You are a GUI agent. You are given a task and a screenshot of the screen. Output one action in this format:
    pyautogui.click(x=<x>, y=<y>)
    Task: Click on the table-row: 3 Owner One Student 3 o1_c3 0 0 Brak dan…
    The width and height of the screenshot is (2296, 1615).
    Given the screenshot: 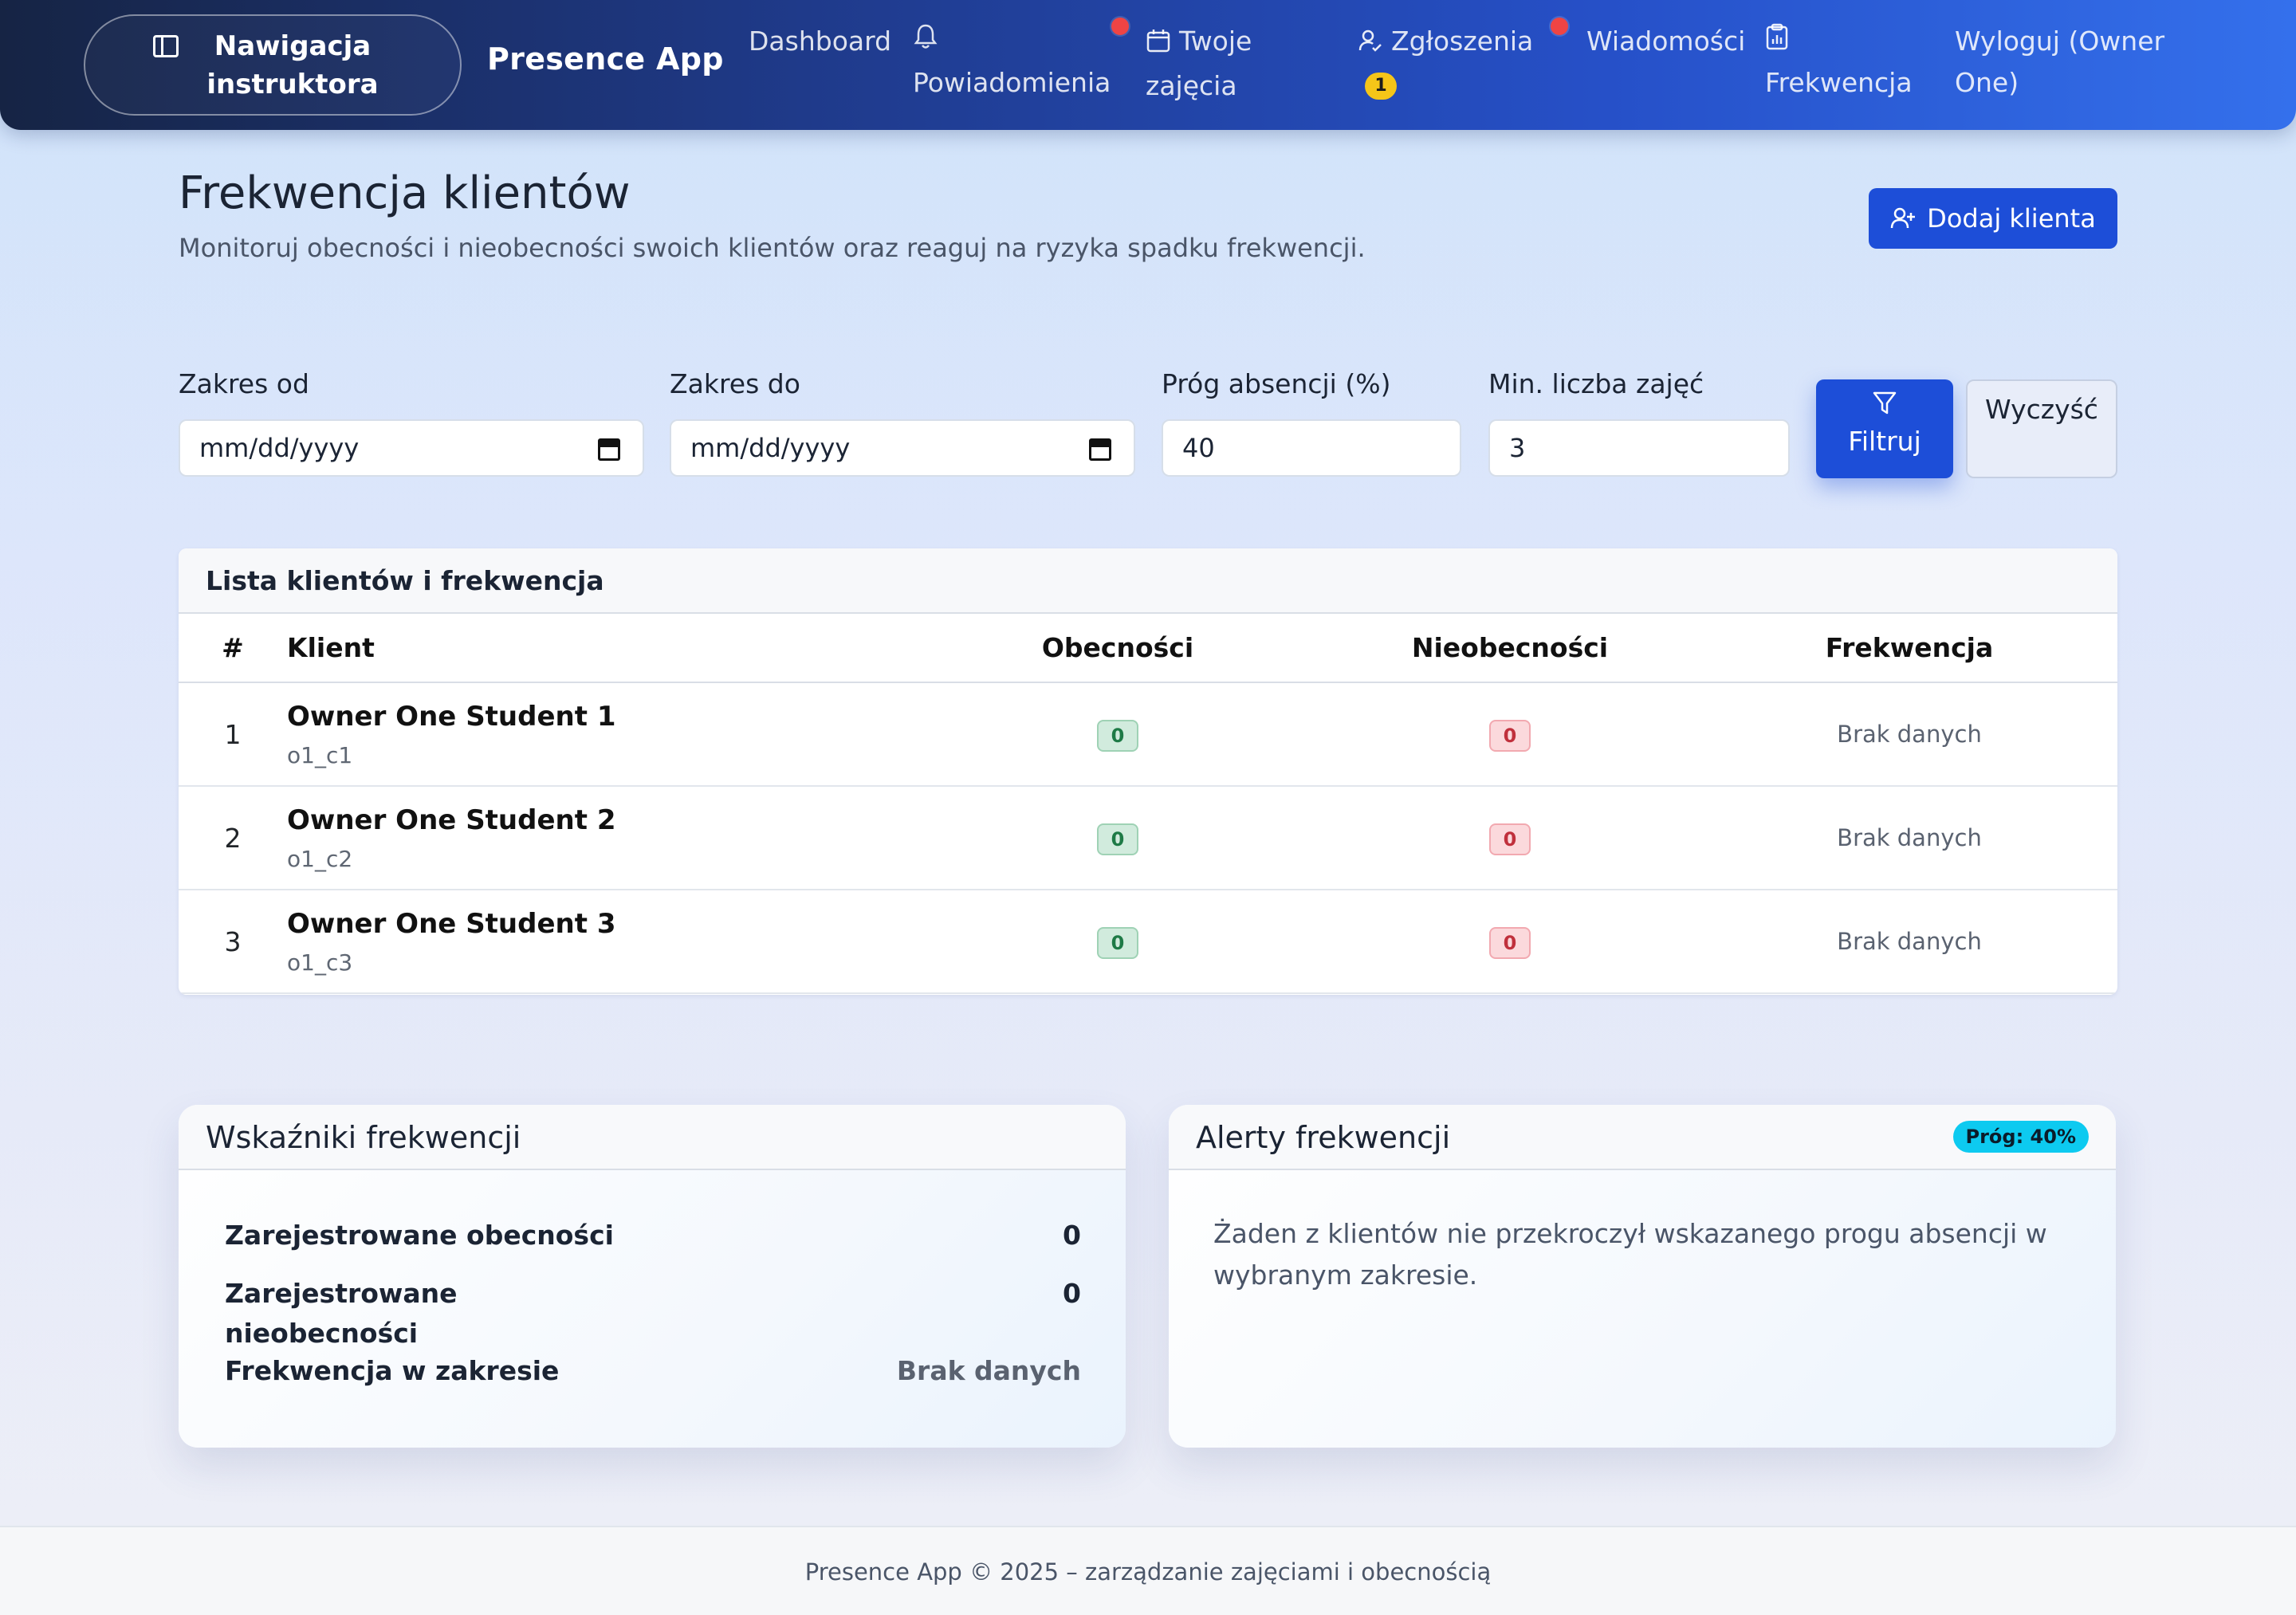 What is the action you would take?
    pyautogui.click(x=1148, y=942)
    